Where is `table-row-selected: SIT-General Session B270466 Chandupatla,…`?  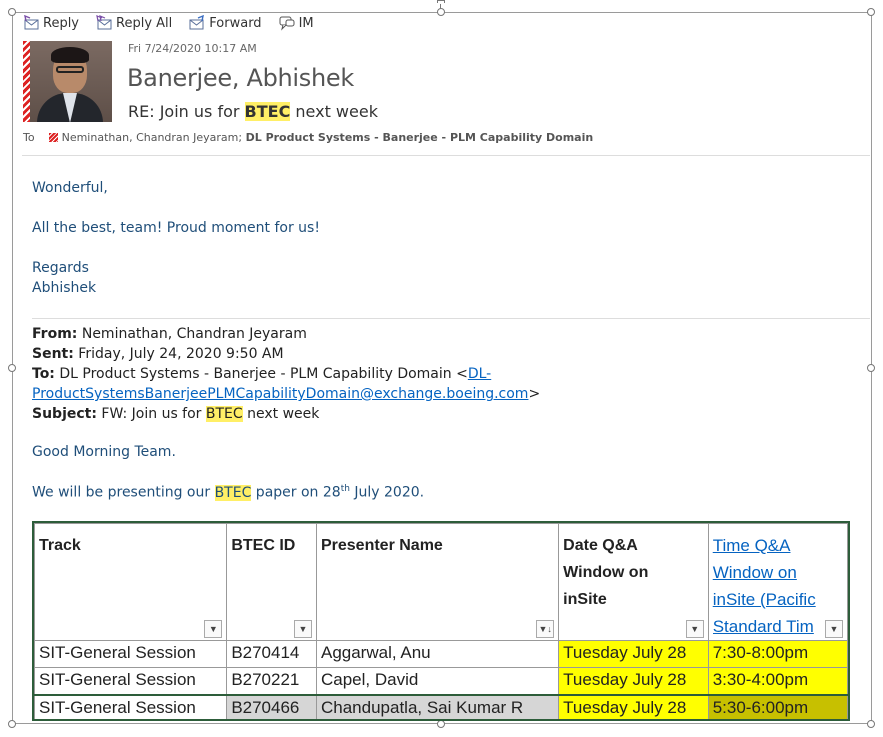 table-row-selected: SIT-General Session B270466 Chandupatla,… is located at coordinates (441, 706).